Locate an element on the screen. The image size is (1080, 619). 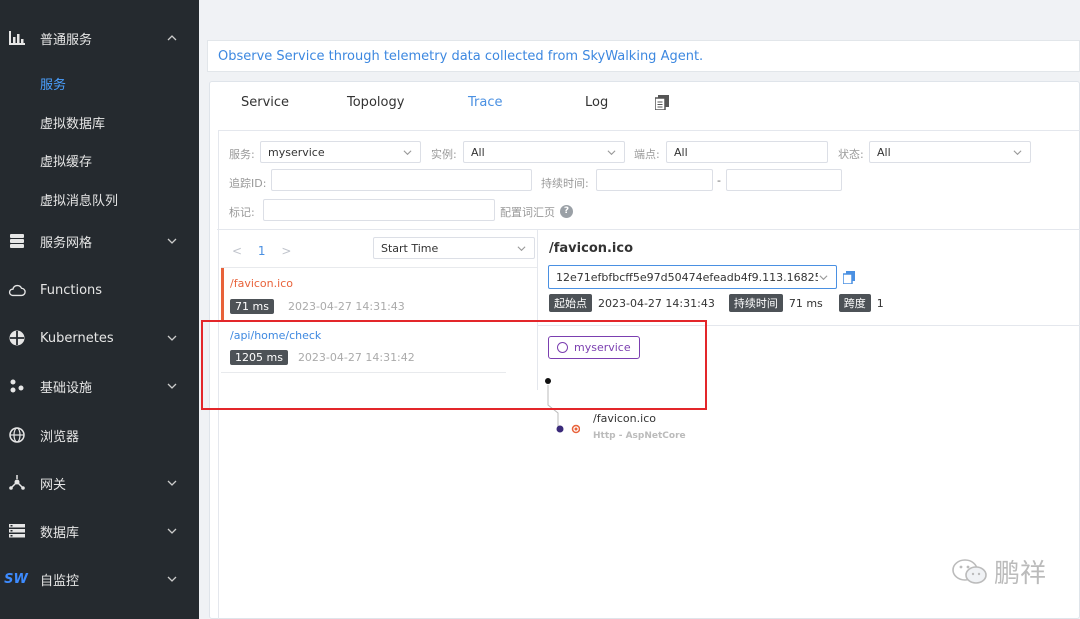
watermark: 鹏祥 is located at coordinates (998, 571).